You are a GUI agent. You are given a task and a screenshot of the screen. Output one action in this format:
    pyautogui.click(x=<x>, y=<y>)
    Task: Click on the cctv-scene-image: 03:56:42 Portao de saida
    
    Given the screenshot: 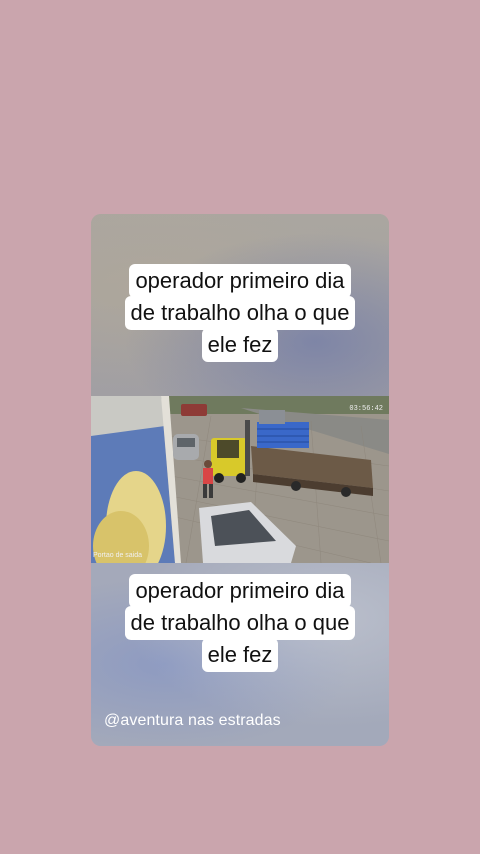 What is the action you would take?
    pyautogui.click(x=240, y=479)
    